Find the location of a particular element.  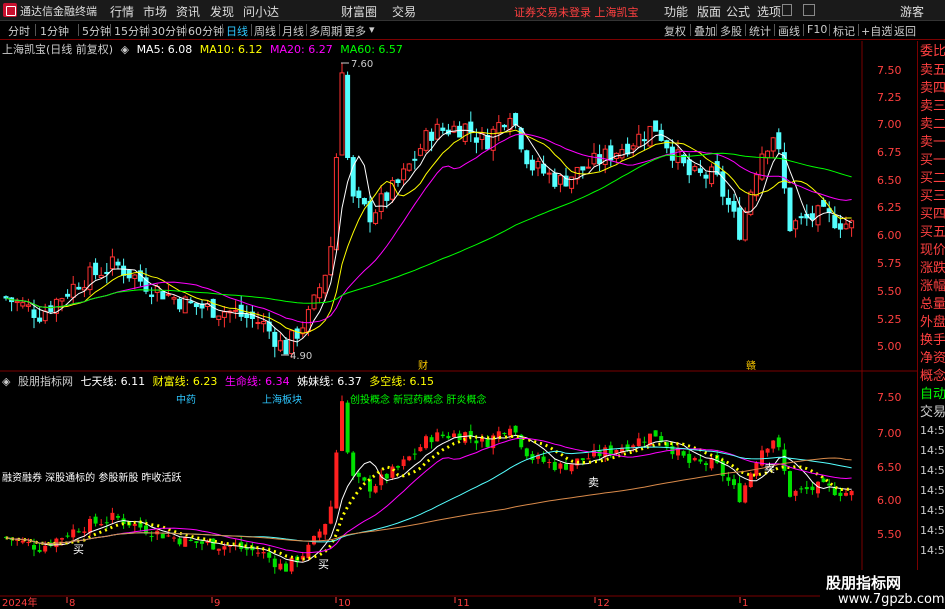

side-net-assets: 净资 is located at coordinates (932, 358).